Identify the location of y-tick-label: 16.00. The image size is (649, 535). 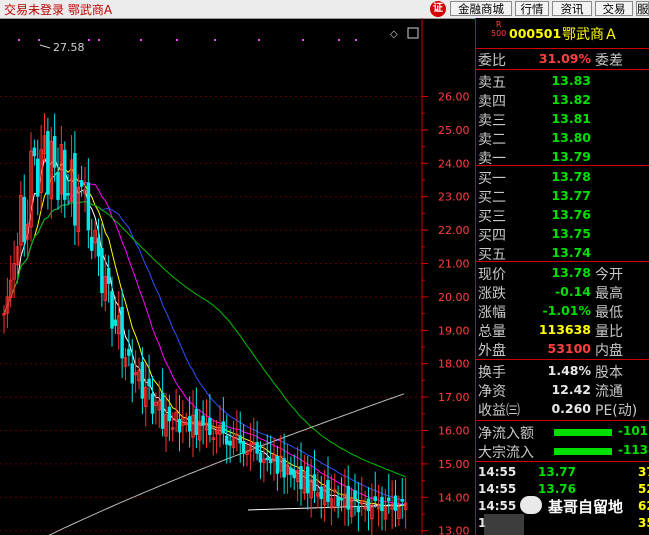
(454, 431).